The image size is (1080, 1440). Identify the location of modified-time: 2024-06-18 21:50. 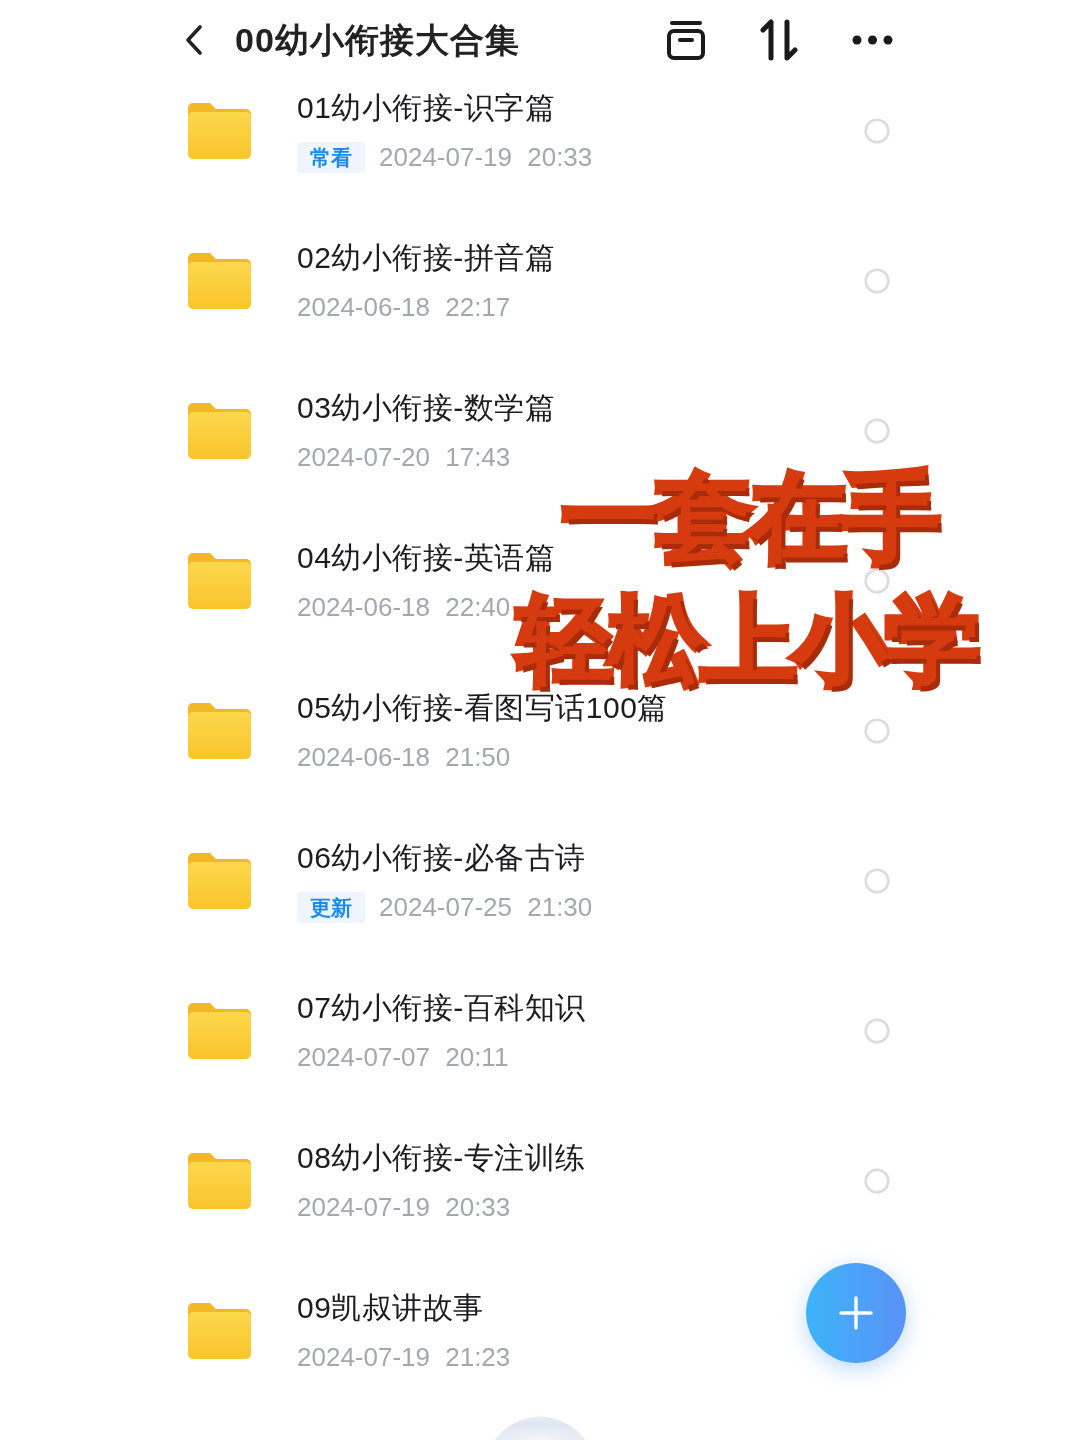
(404, 757).